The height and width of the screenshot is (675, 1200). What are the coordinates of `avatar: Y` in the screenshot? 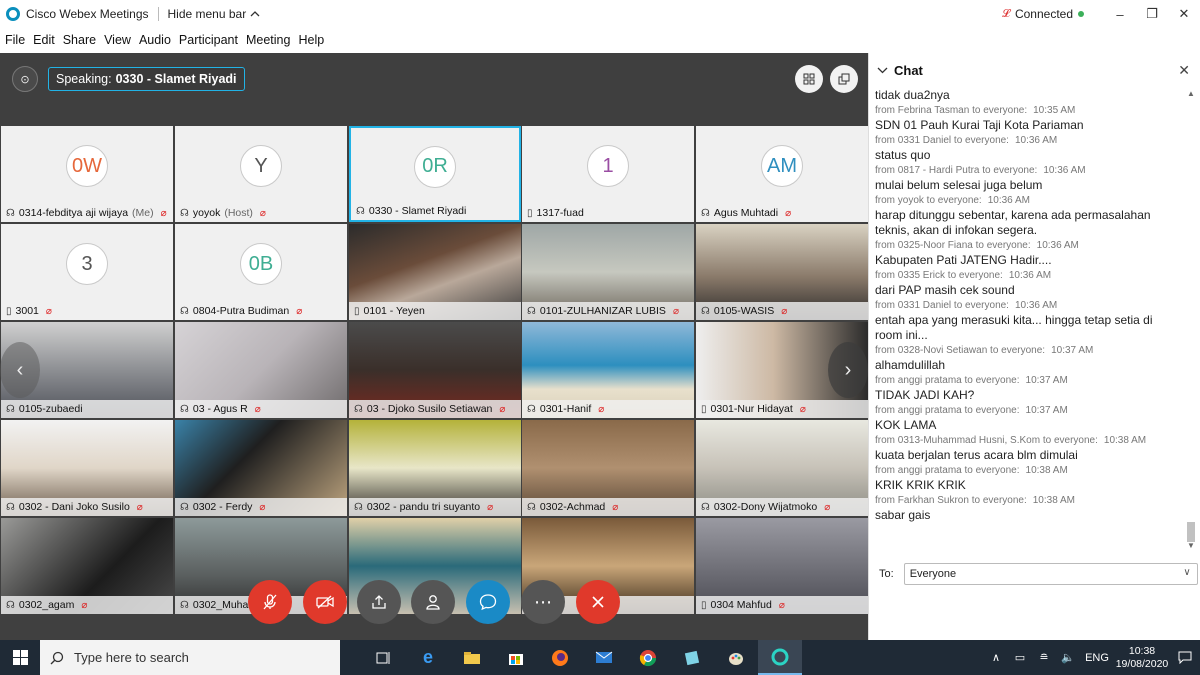 It's located at (261, 166).